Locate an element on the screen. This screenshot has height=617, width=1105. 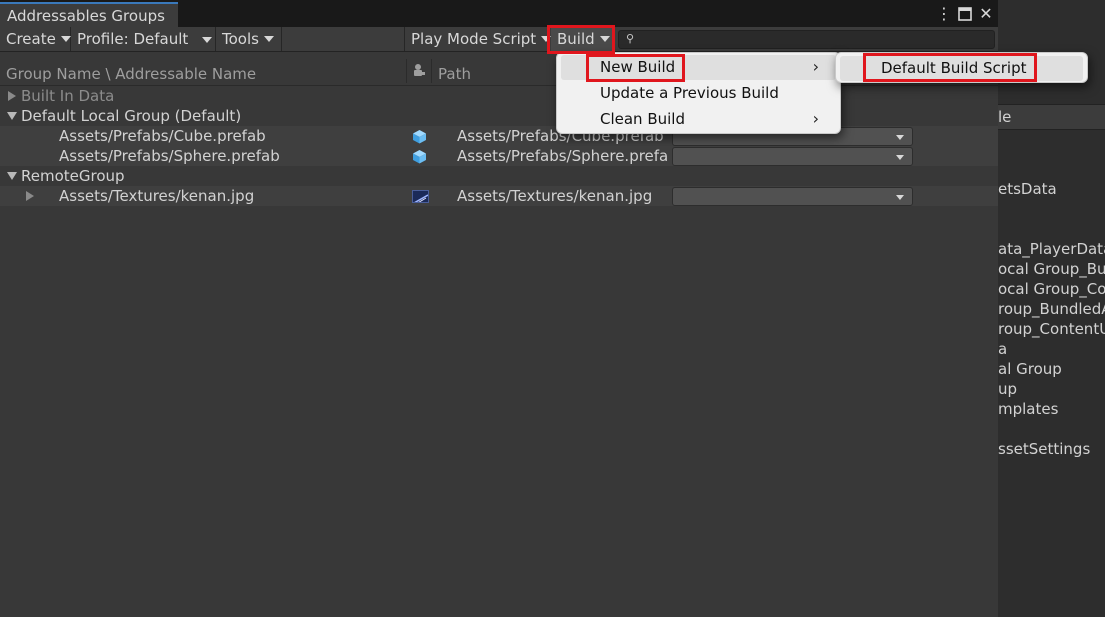
create-label: Create is located at coordinates (31, 39).